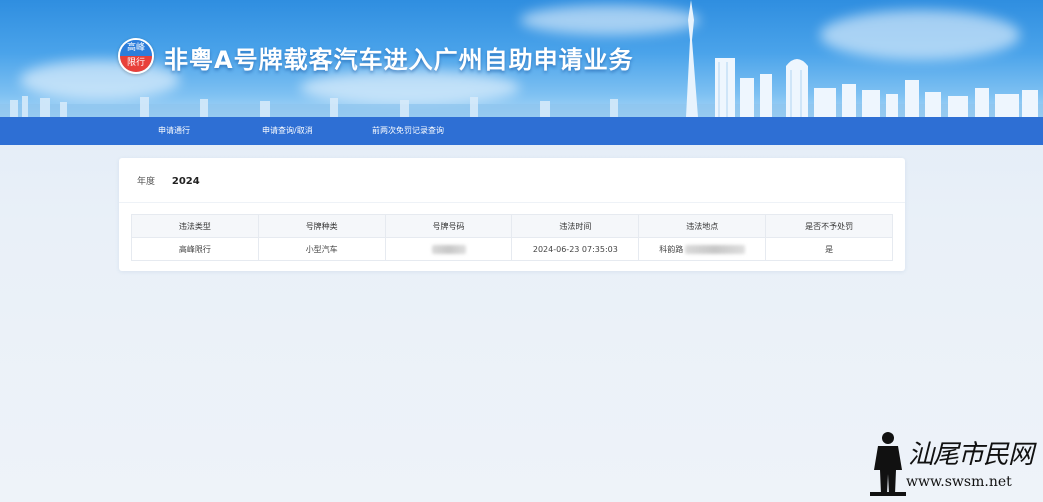 Image resolution: width=1043 pixels, height=502 pixels. What do you see at coordinates (321, 249) in the screenshot?
I see `cell-plate-kind: 小型汽车` at bounding box center [321, 249].